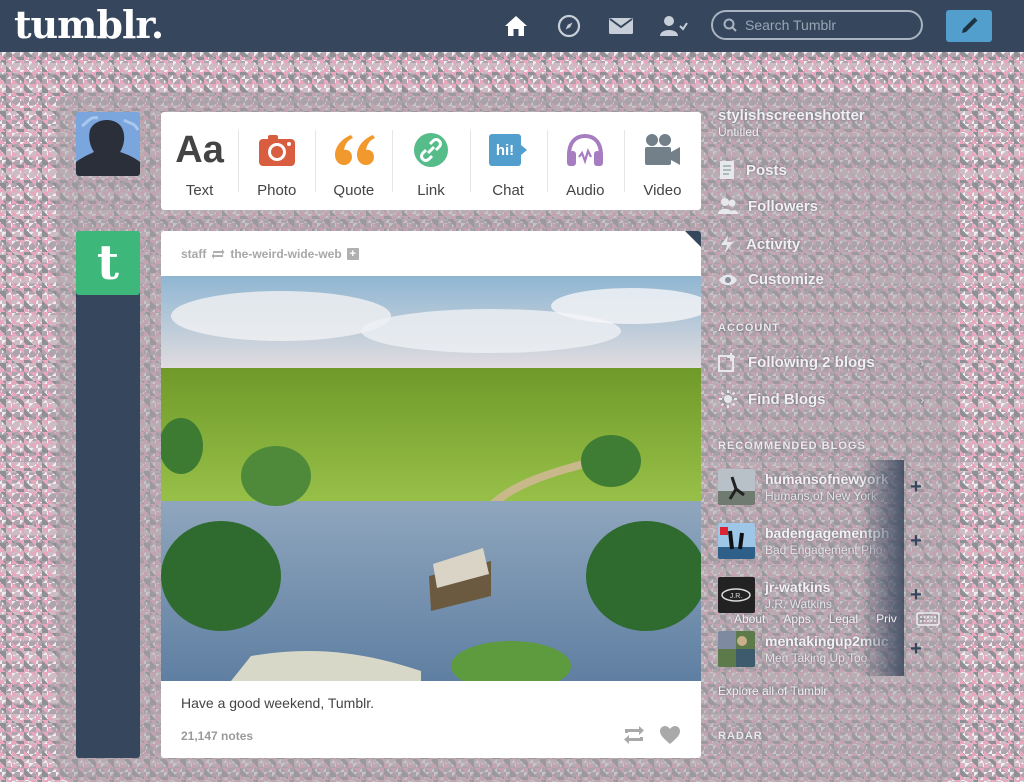  I want to click on menu-label: Activity, so click(773, 244).